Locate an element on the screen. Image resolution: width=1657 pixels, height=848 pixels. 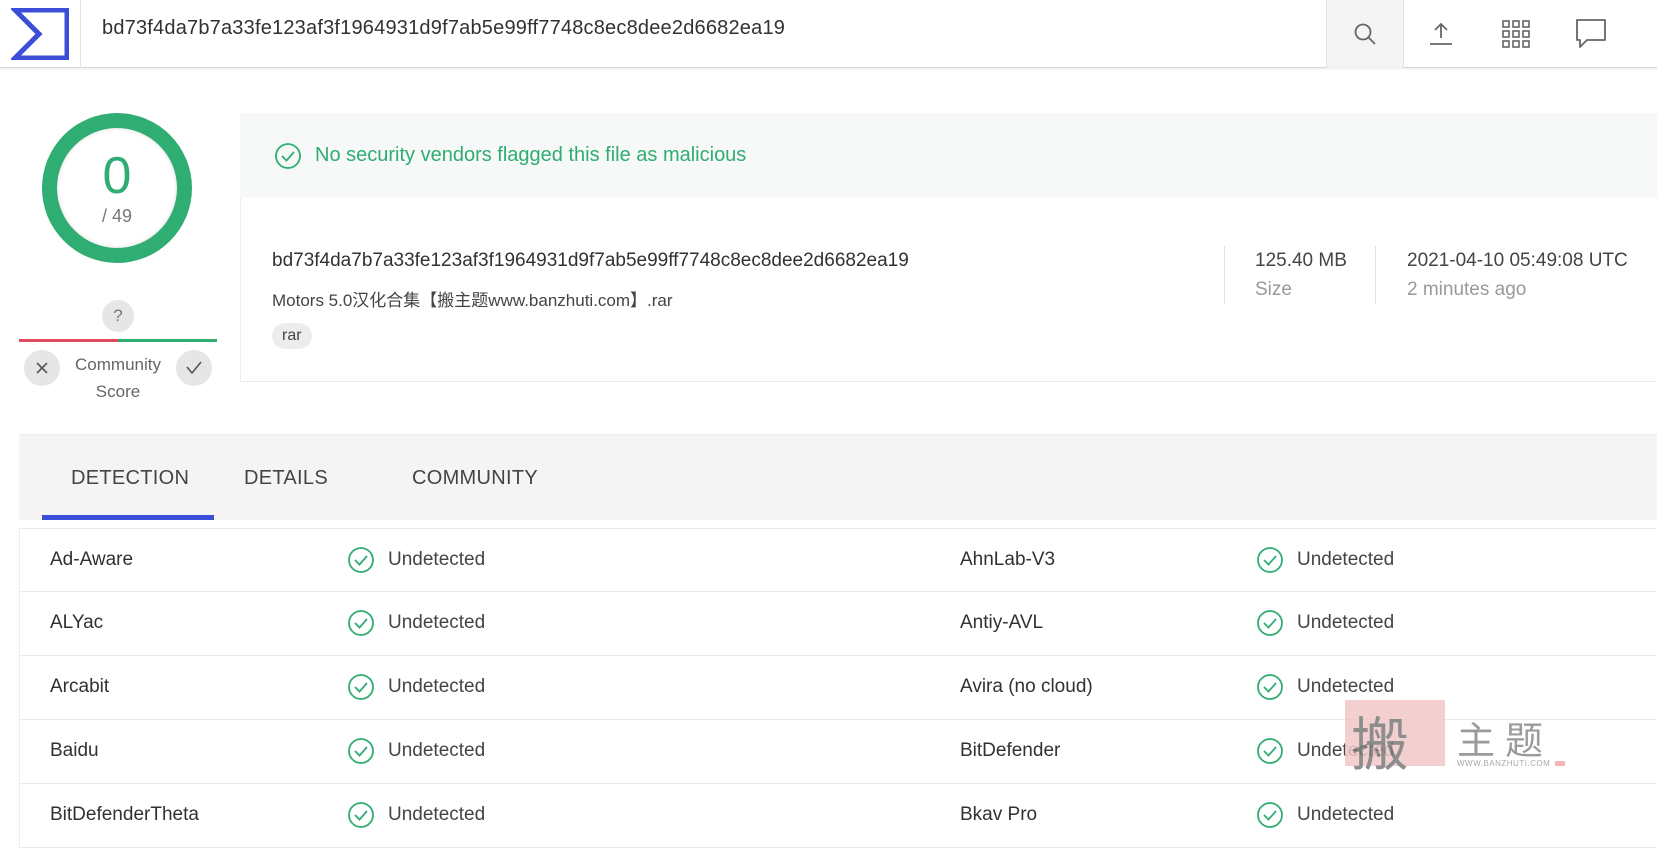
search-button is located at coordinates (1365, 34).